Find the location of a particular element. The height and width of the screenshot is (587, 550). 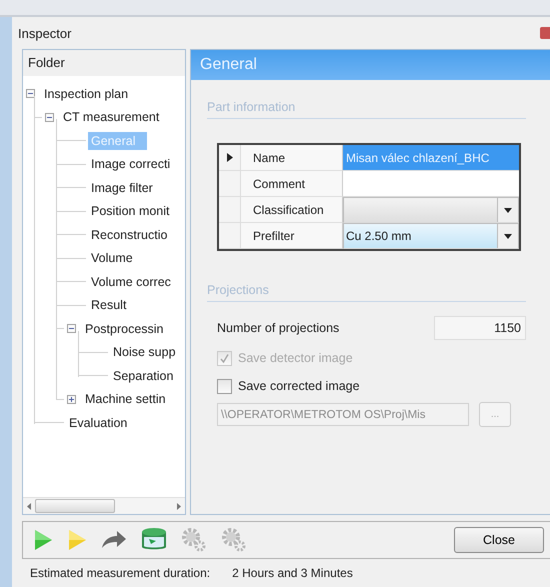

tree-item: Noise supp is located at coordinates (144, 352).